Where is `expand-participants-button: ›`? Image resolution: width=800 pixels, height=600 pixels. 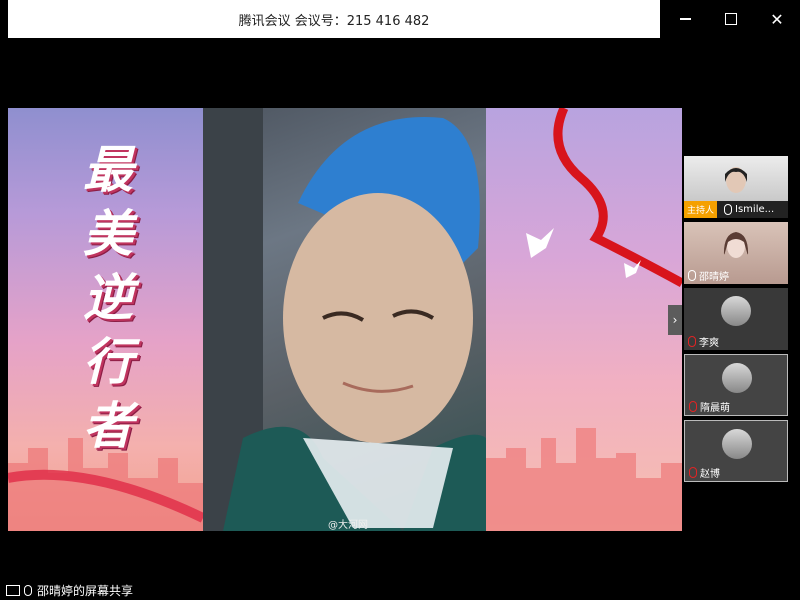
expand-participants-button: › is located at coordinates (675, 320).